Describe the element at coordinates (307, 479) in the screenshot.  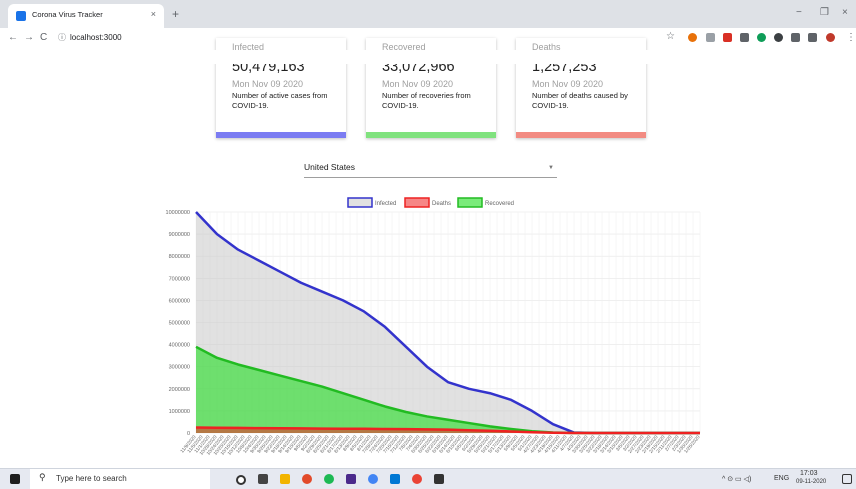
I see `firefox-icon` at that location.